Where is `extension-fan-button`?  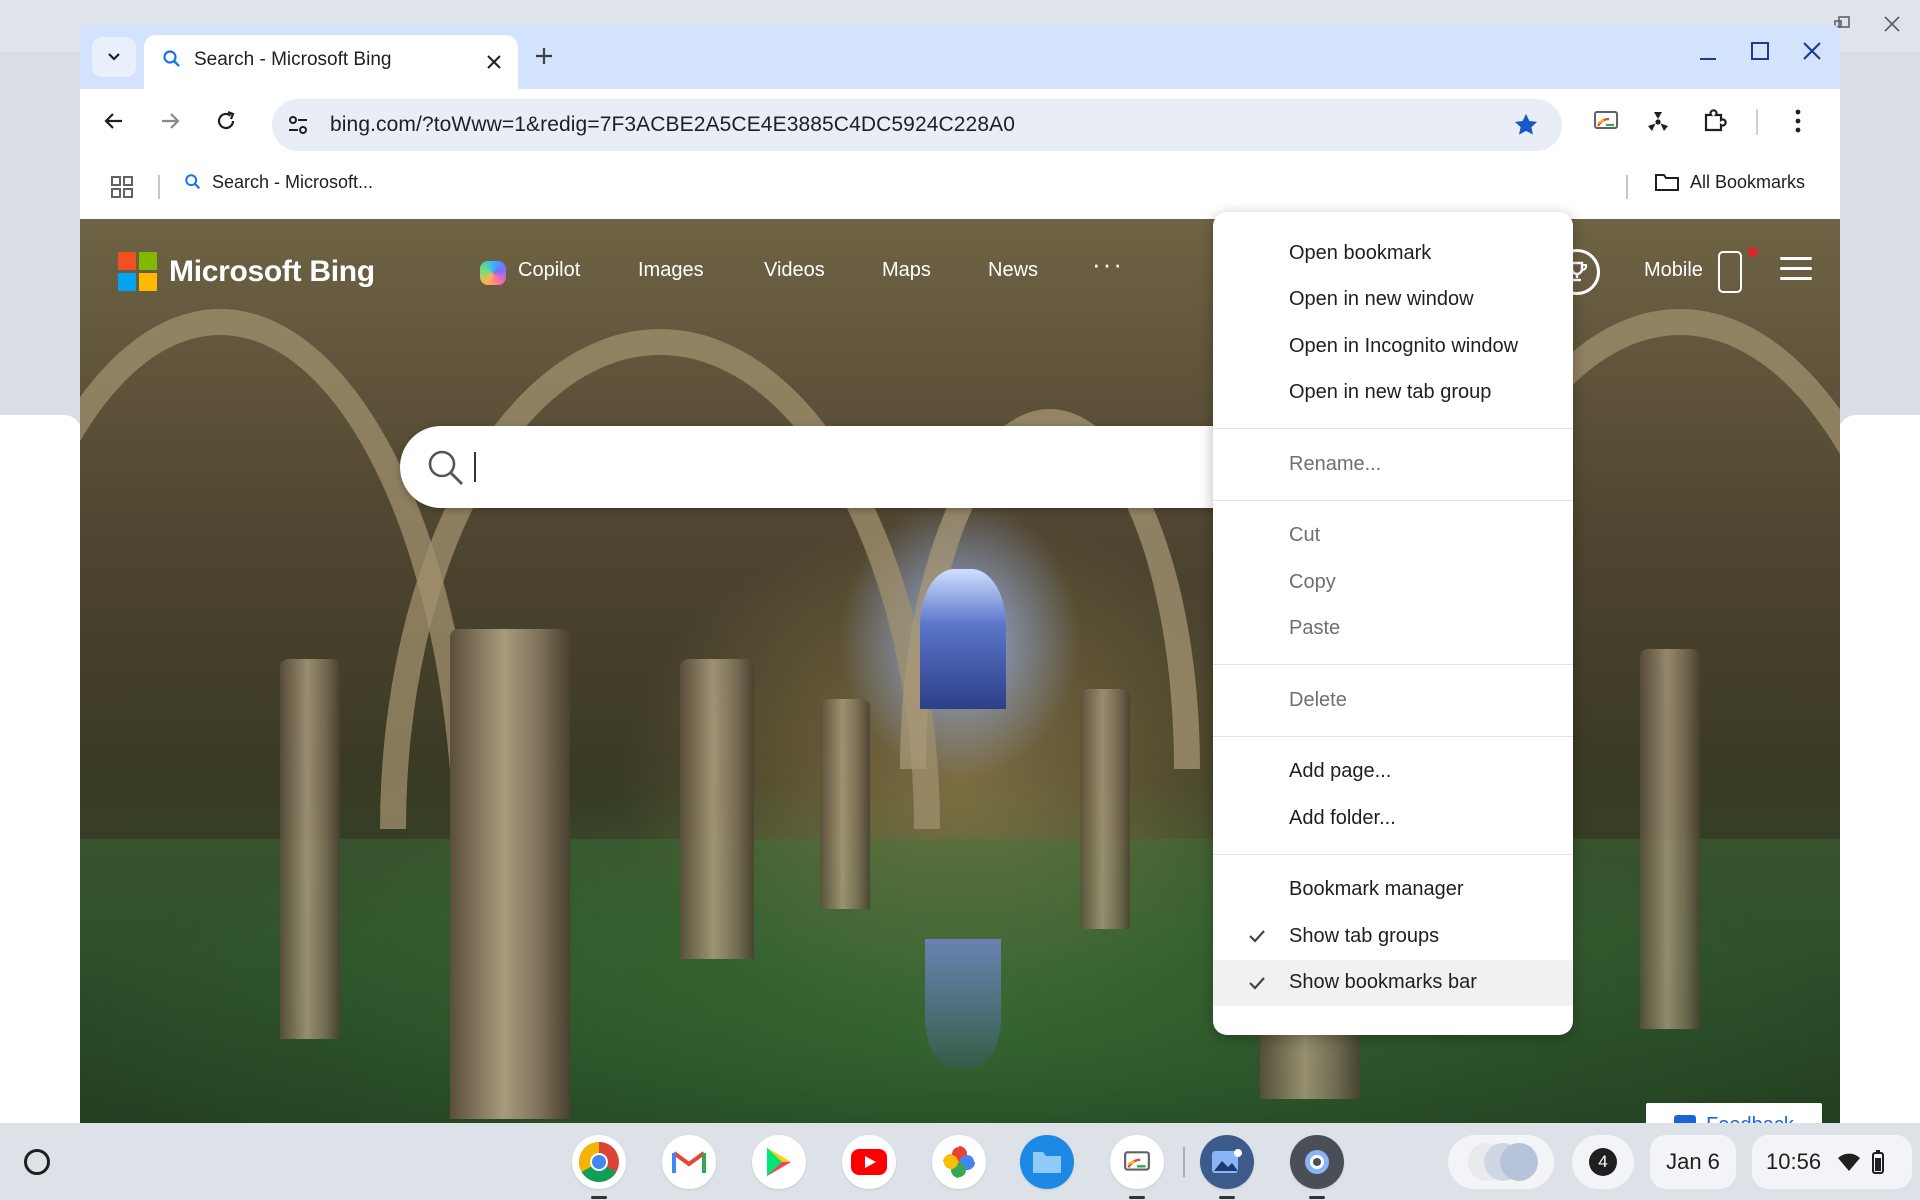 extension-fan-button is located at coordinates (1658, 121).